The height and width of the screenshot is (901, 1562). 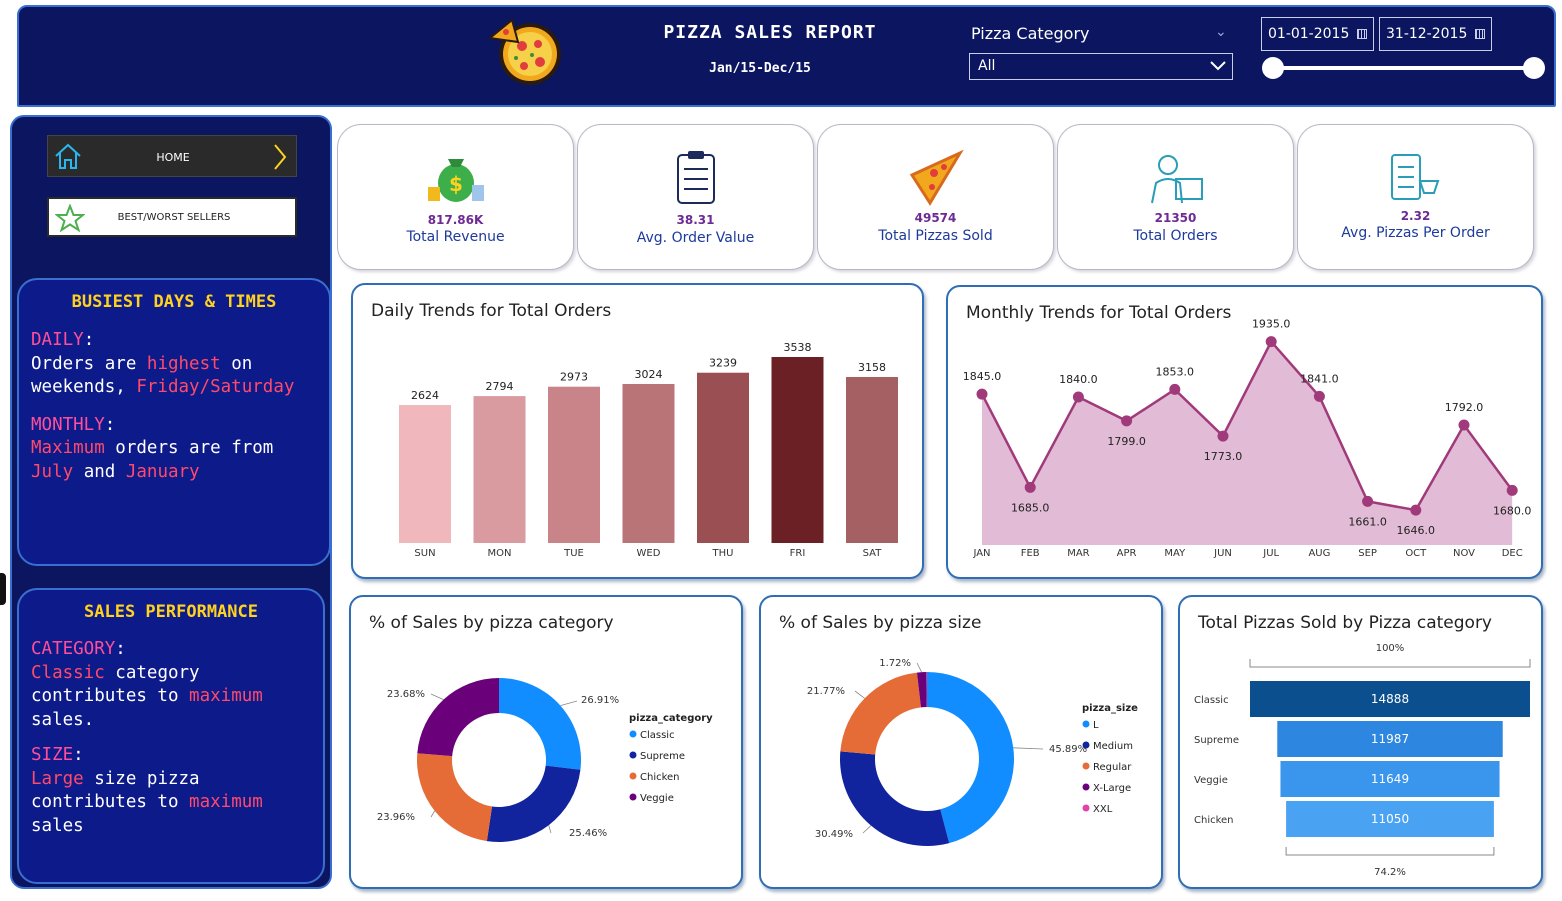 I want to click on report-subtitle: Jan/15-Dec/15, so click(x=760, y=68).